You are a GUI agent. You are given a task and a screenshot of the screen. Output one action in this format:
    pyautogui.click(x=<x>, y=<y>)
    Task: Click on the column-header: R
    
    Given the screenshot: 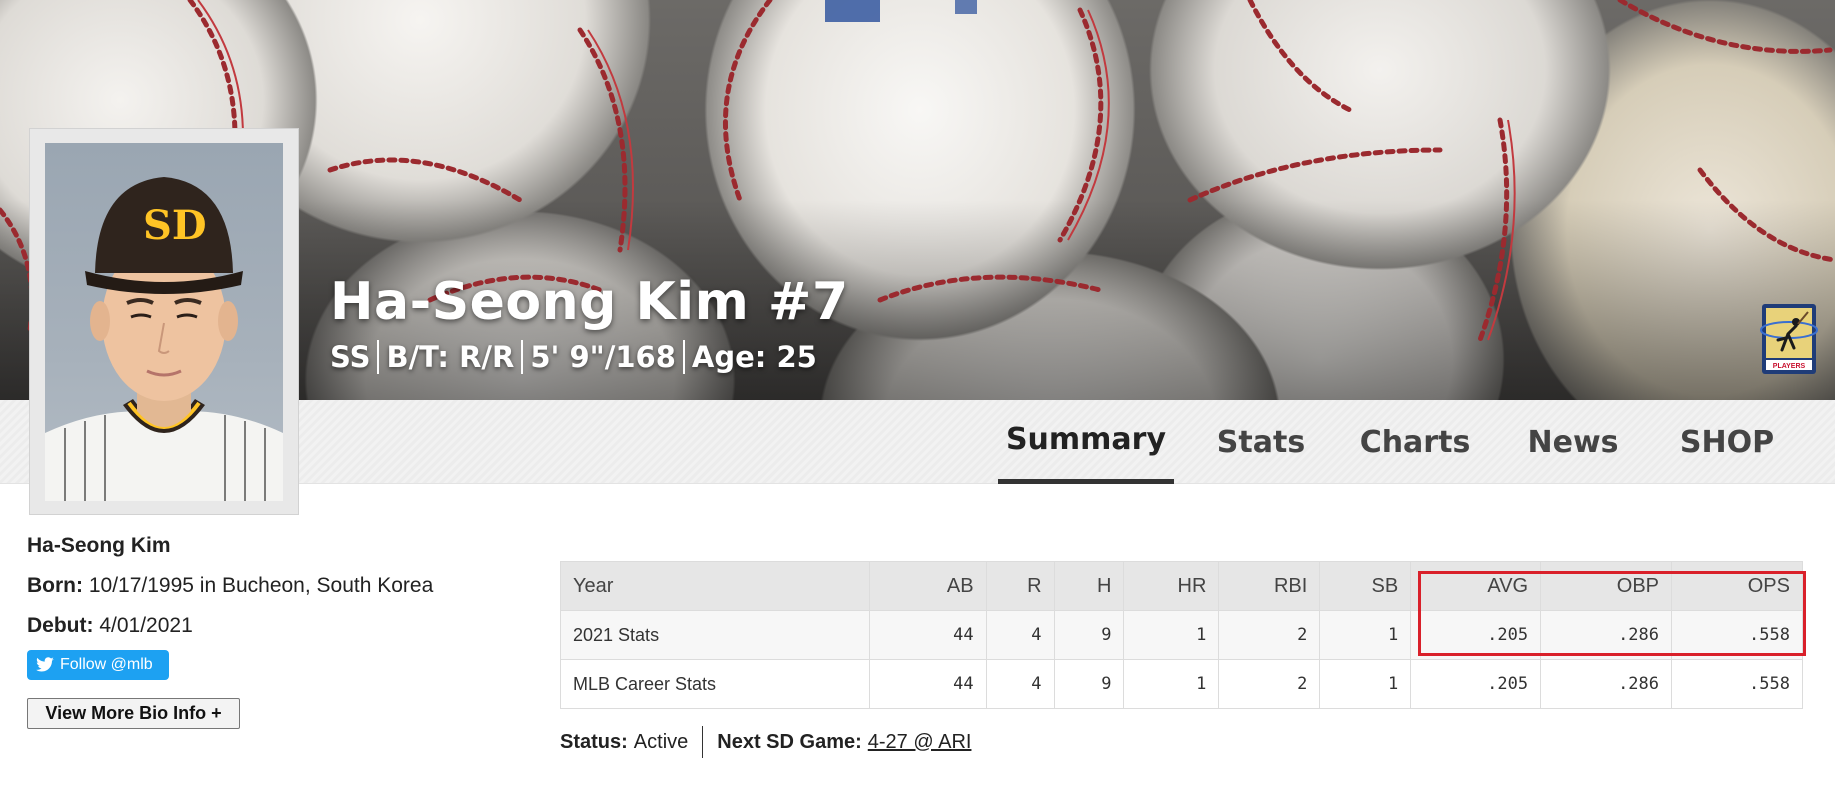 What is the action you would take?
    pyautogui.click(x=1020, y=586)
    